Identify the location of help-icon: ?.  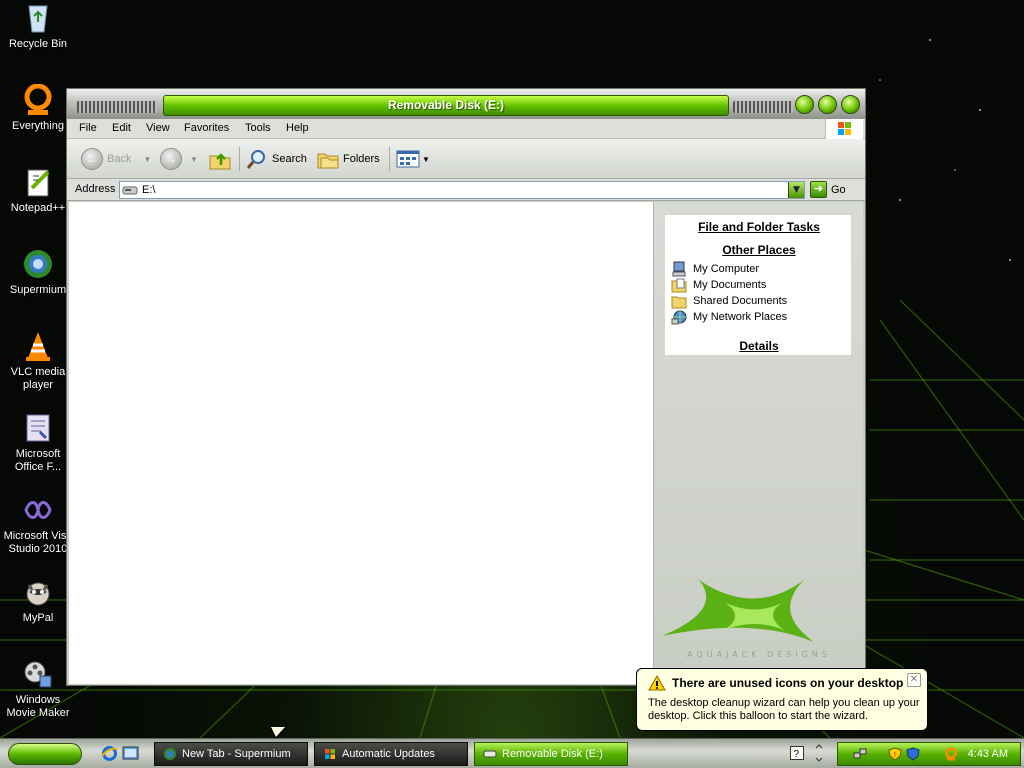
(797, 753).